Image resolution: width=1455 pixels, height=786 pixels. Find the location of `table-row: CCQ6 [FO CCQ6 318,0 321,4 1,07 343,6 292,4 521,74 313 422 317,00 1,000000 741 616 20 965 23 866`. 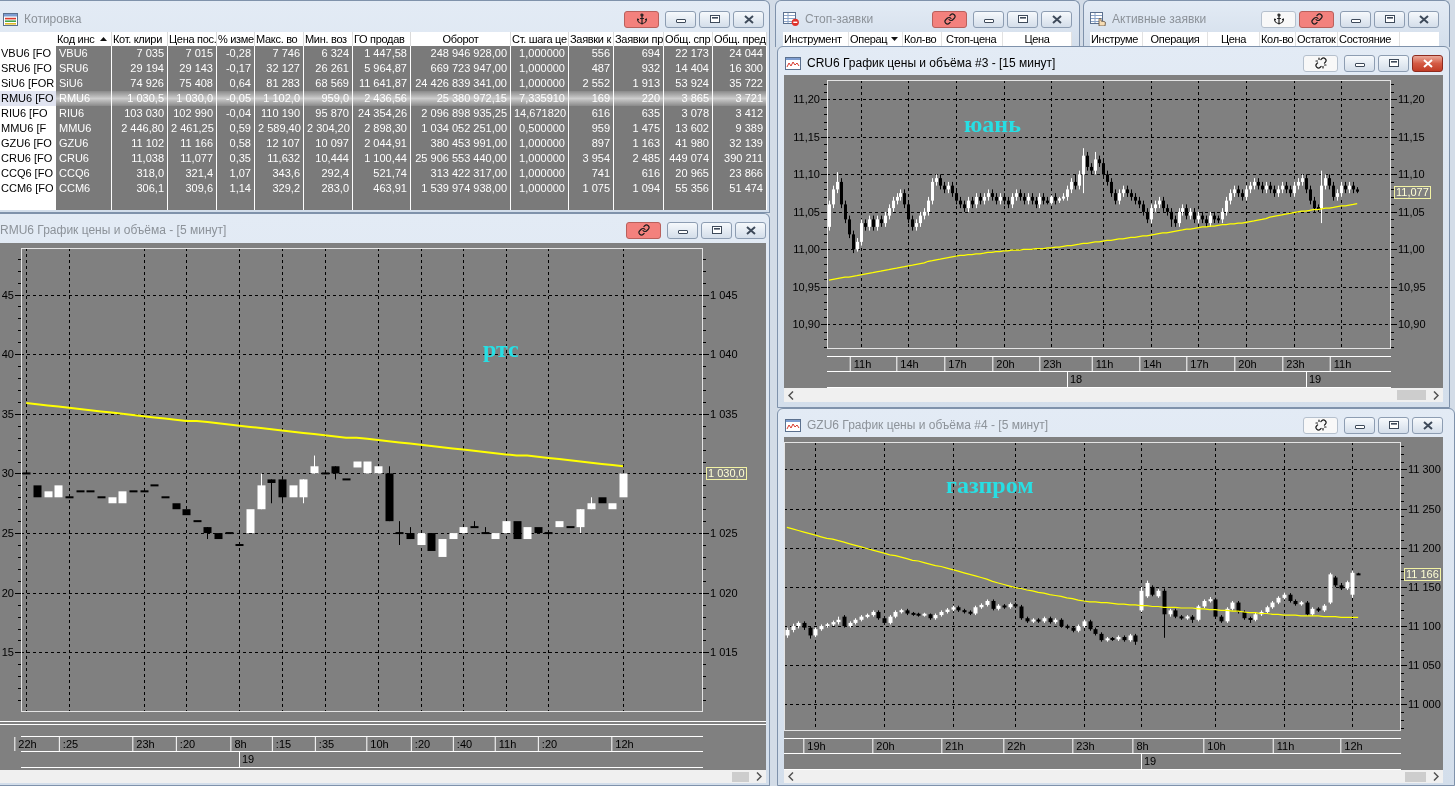

table-row: CCQ6 [FO CCQ6 318,0 321,4 1,07 343,6 292,4 521,74 313 422 317,00 1,000000 741 616 20 965 23 866 is located at coordinates (383, 173).